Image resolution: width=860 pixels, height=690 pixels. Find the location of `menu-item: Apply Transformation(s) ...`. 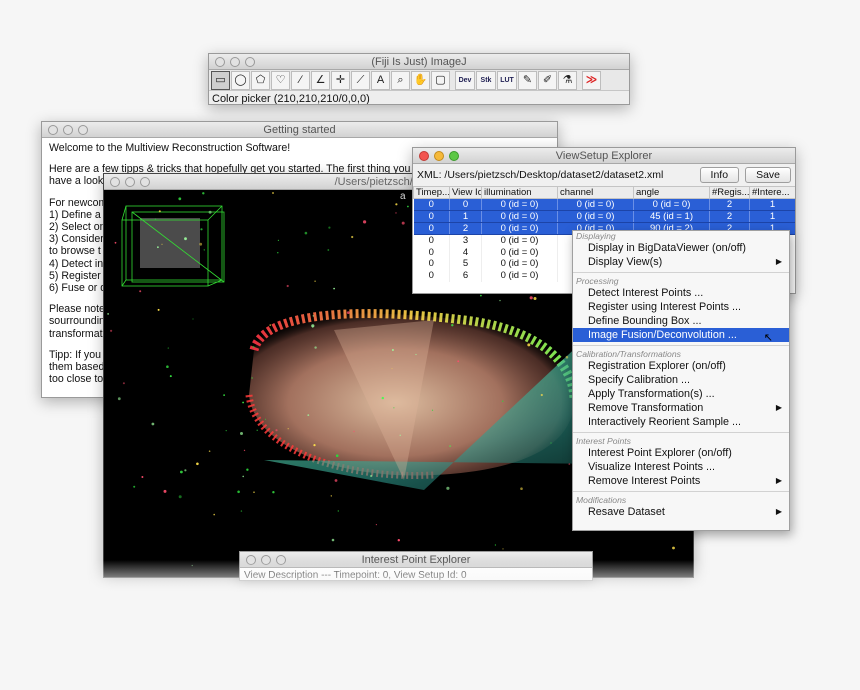

menu-item: Apply Transformation(s) ... is located at coordinates (681, 394).